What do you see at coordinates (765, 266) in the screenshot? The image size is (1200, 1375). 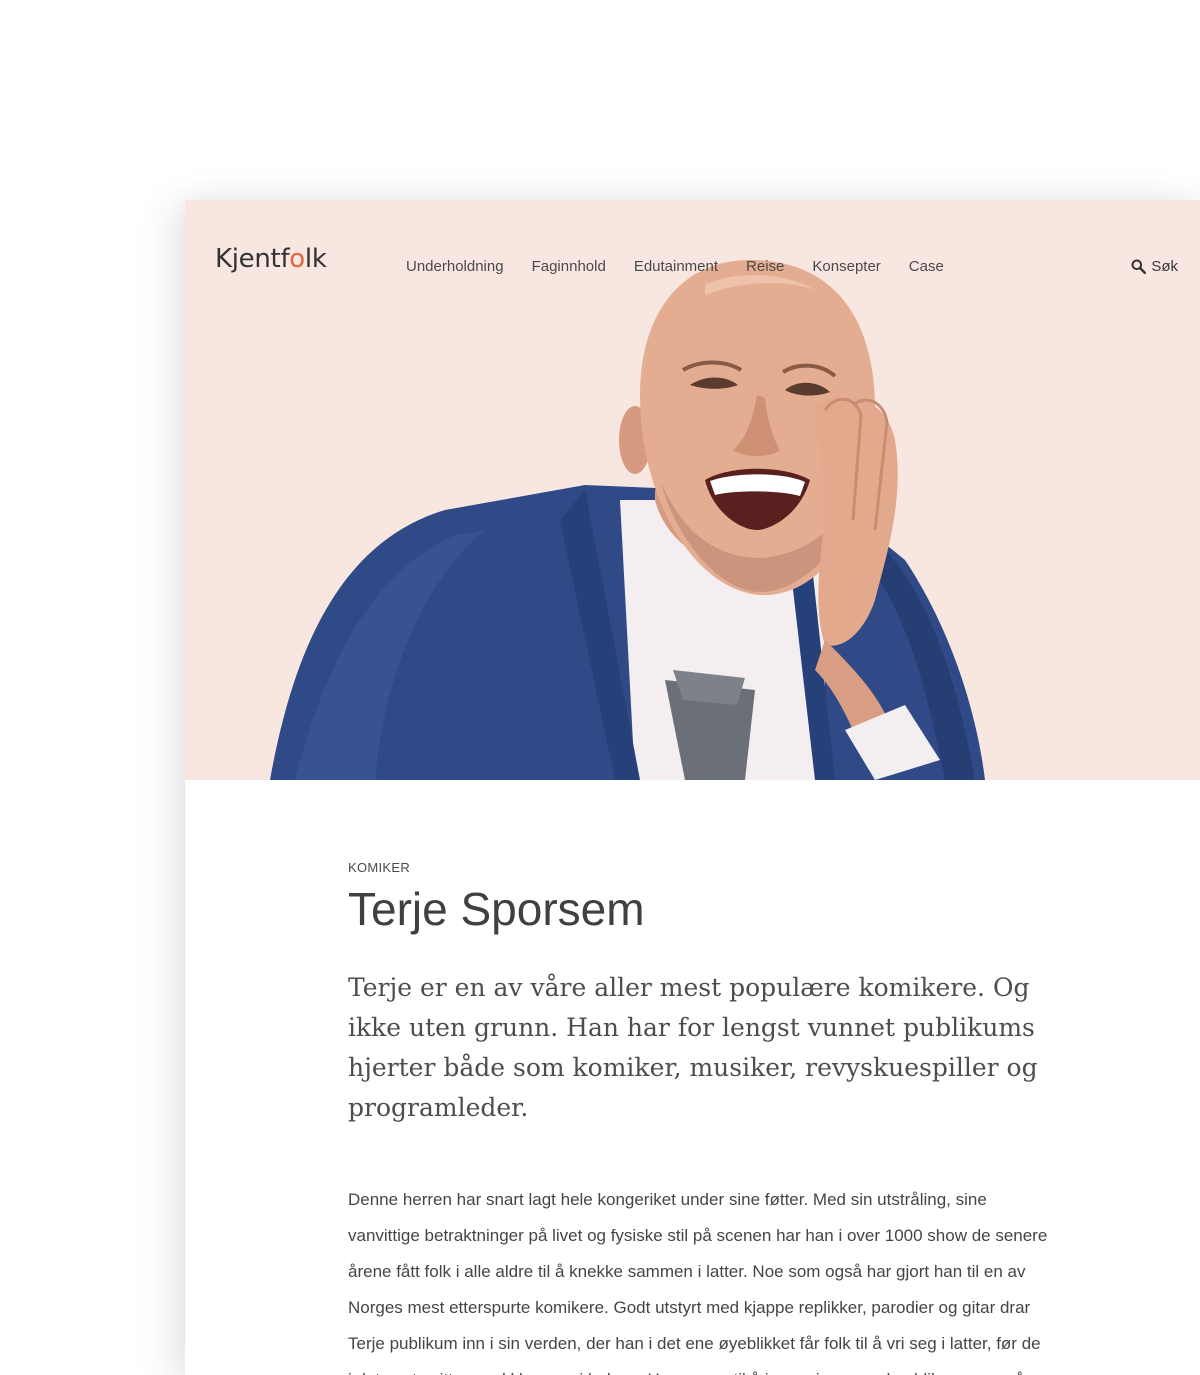 I see `nav-item-reise: Reise` at bounding box center [765, 266].